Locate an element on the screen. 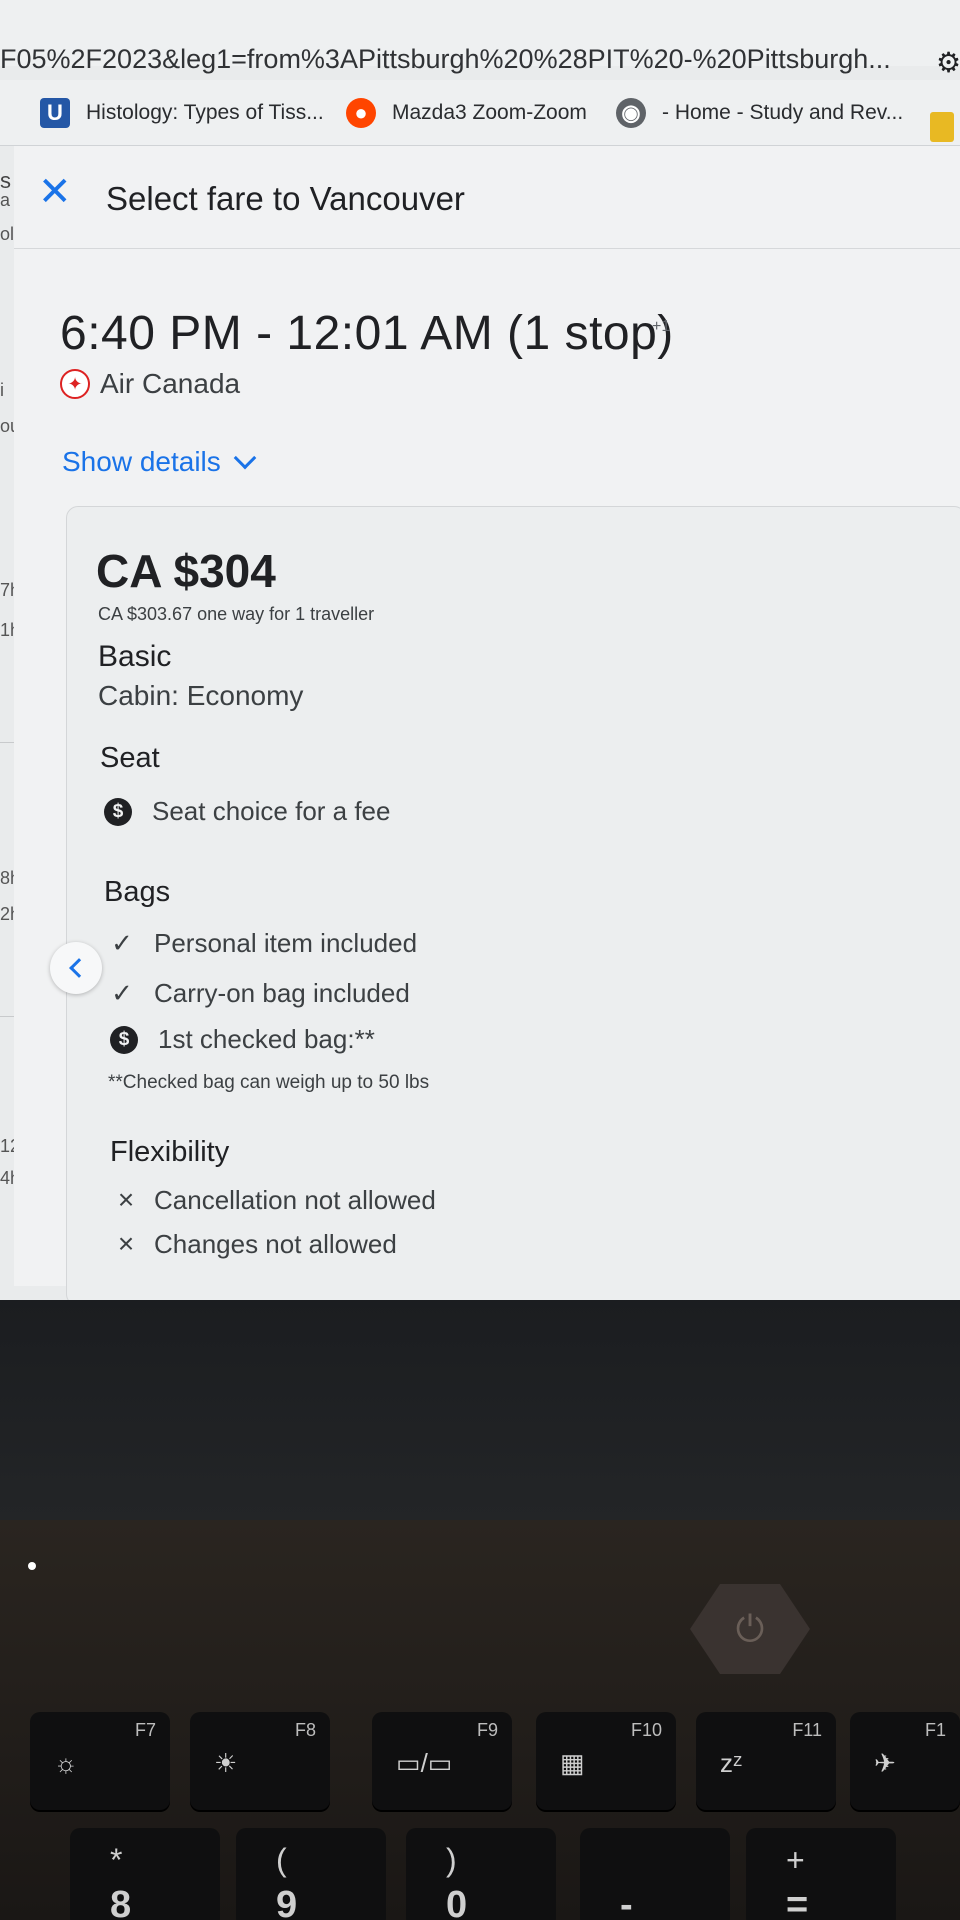  flex-row: × Changes not allowed is located at coordinates (254, 1244).